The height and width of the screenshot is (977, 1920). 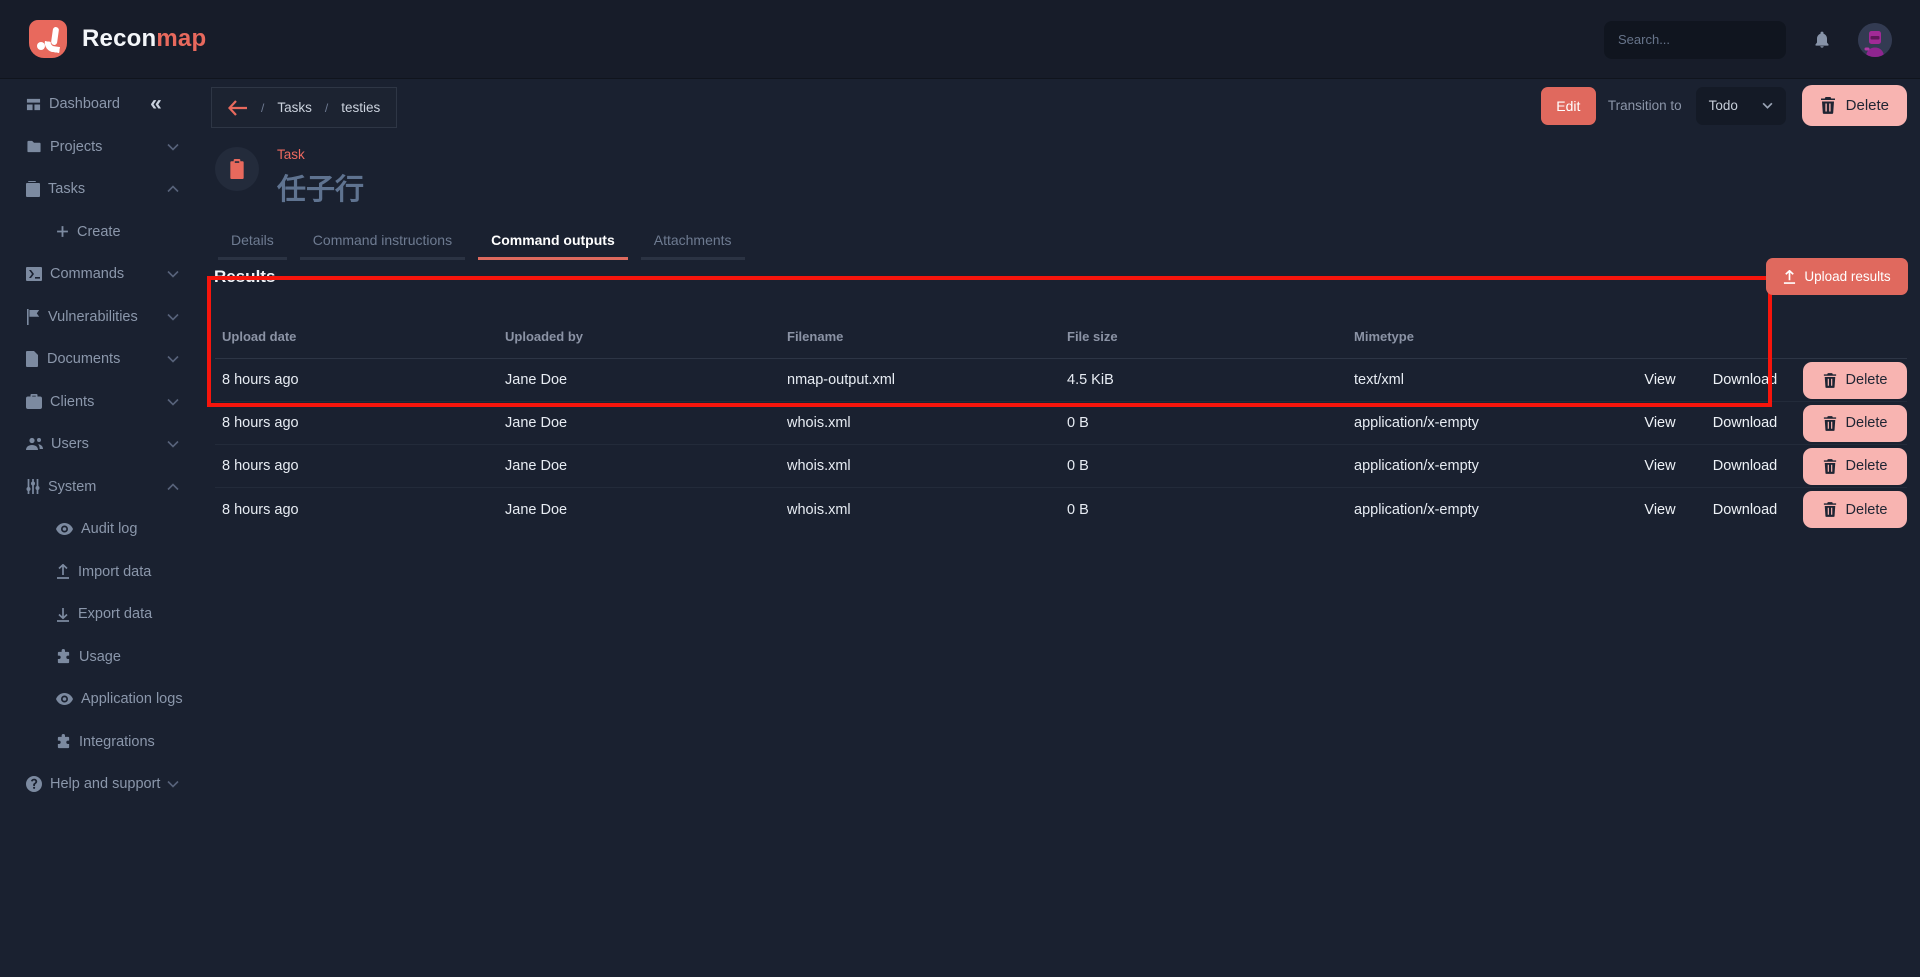 I want to click on user-avatar, so click(x=1875, y=39).